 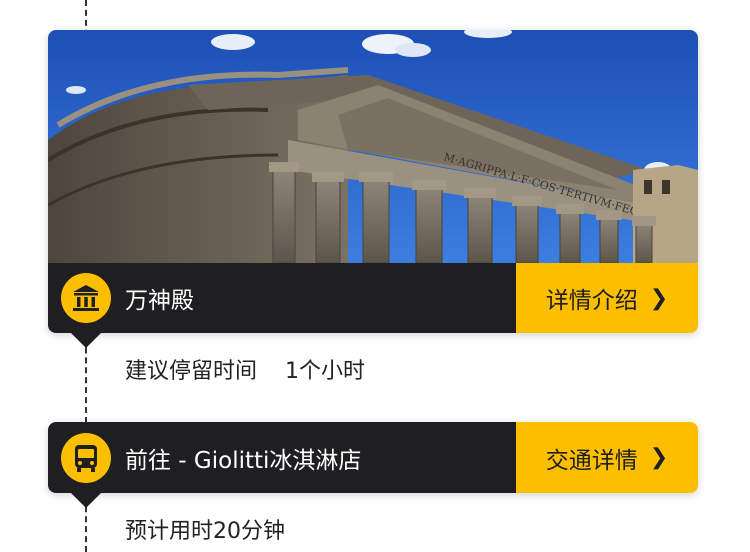 What do you see at coordinates (159, 301) in the screenshot?
I see `attraction-name: 万神殿` at bounding box center [159, 301].